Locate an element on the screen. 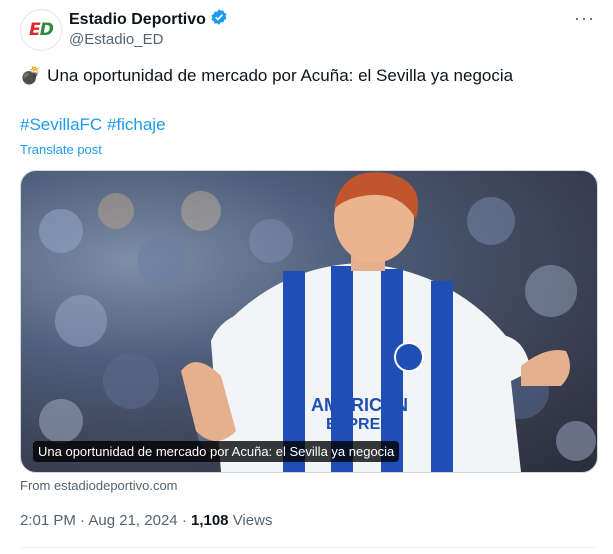 The width and height of the screenshot is (613, 554). author-name: Estadio Deportivo is located at coordinates (137, 20).